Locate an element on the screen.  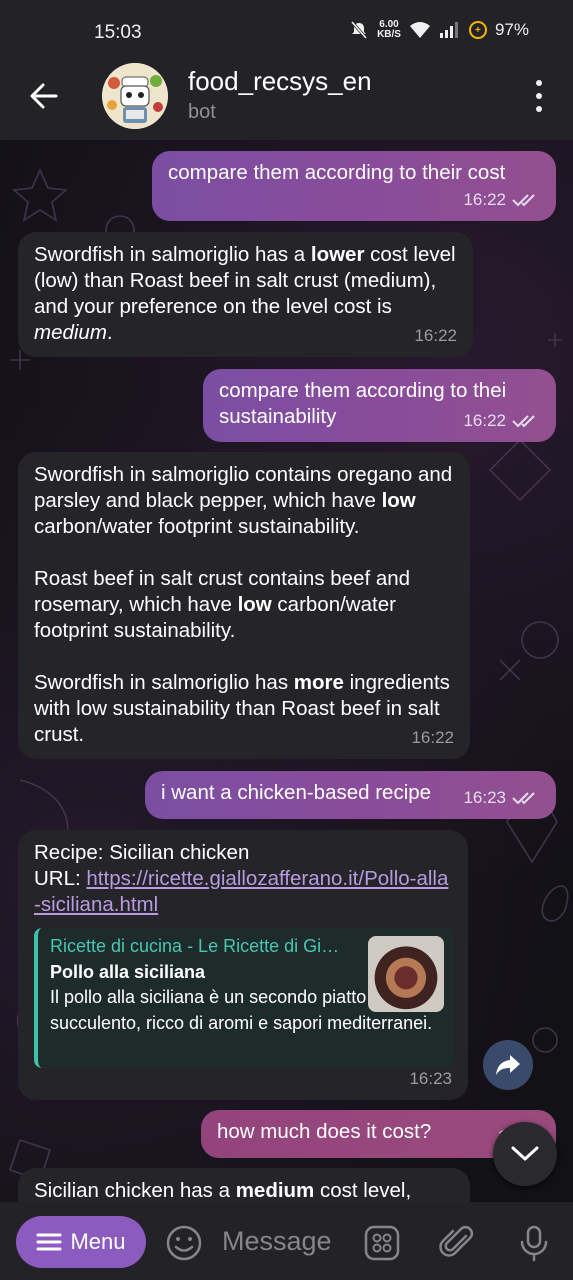
share-icon is located at coordinates (508, 1065).